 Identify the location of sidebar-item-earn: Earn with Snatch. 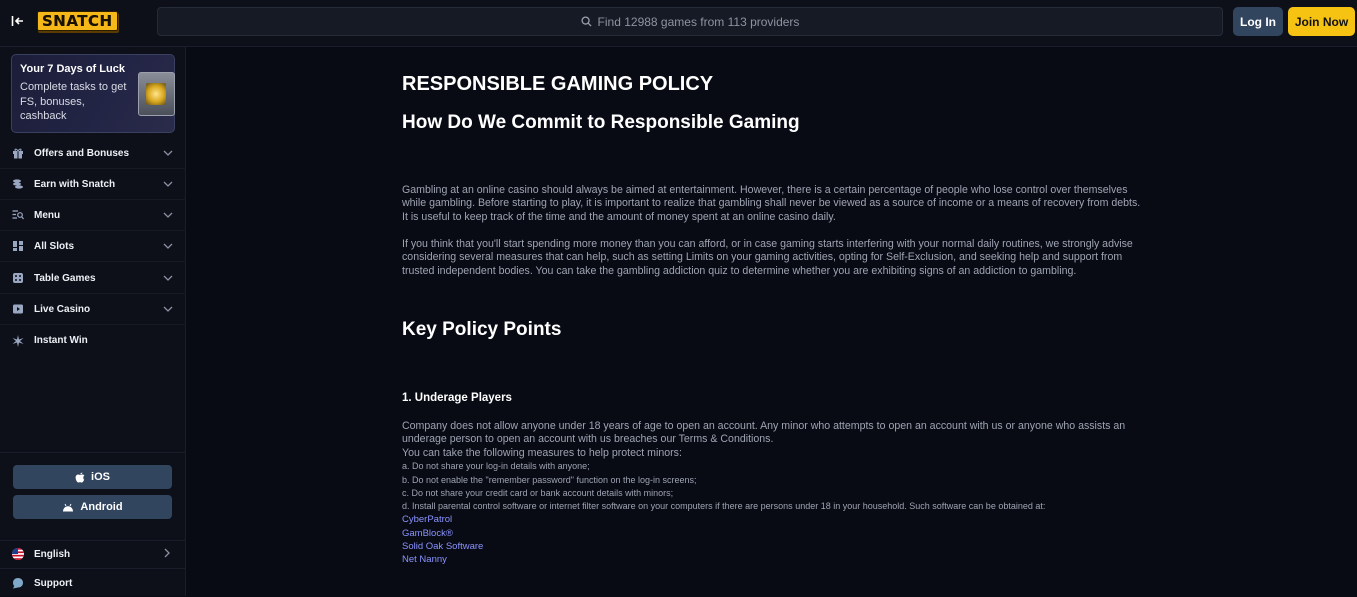
(93, 184).